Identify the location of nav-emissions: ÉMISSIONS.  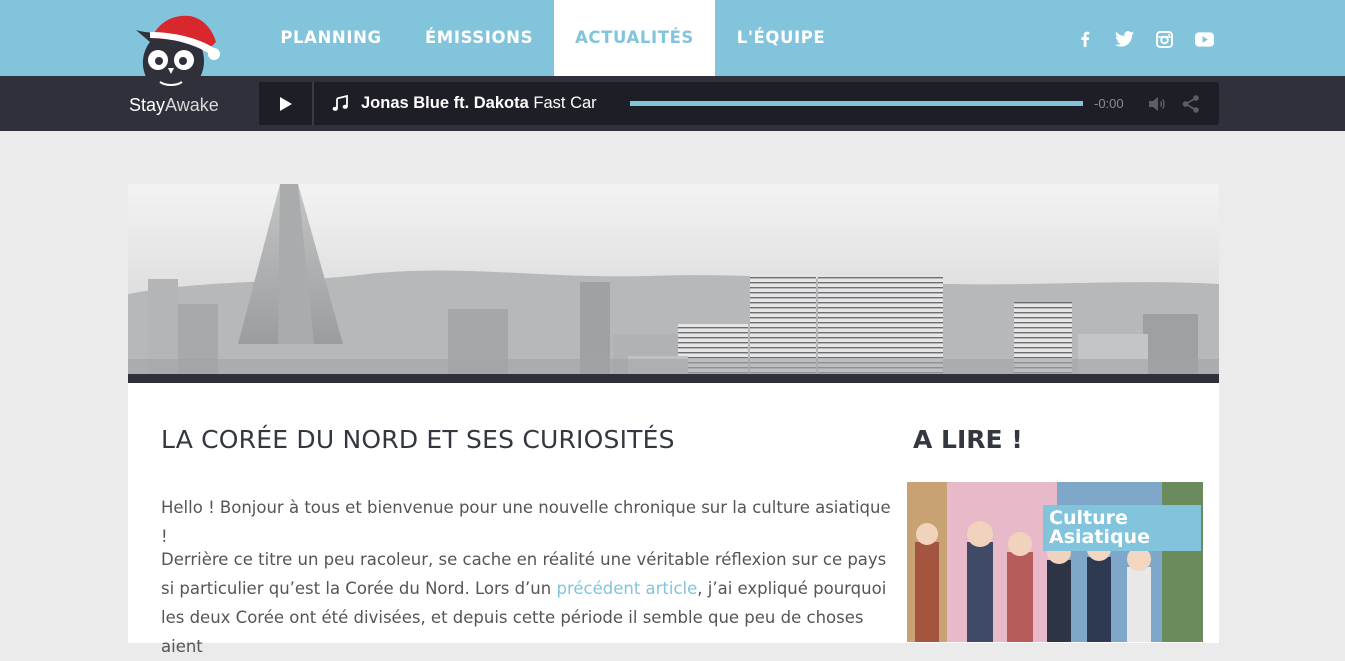
(479, 38).